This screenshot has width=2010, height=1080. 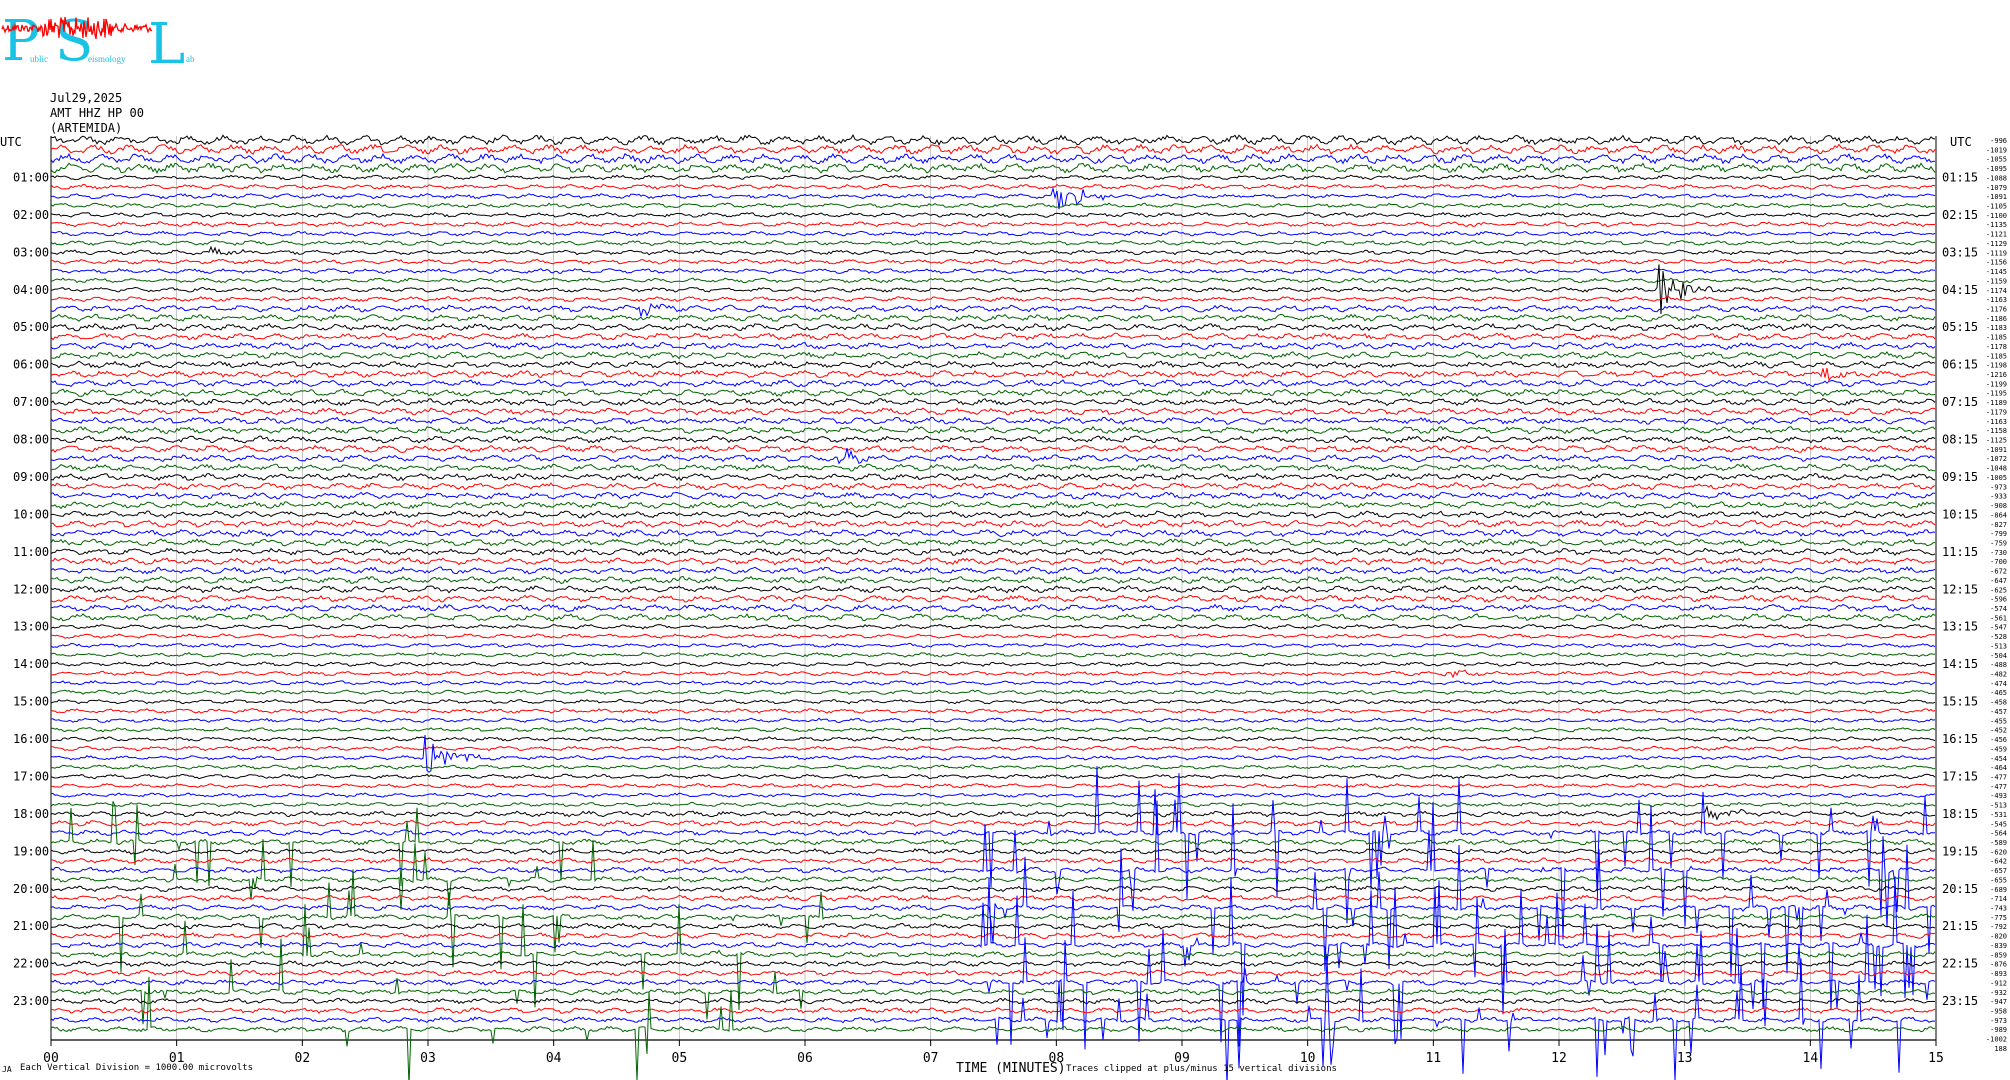 What do you see at coordinates (1996, 469) in the screenshot?
I see `trace-offset-label: -1048` at bounding box center [1996, 469].